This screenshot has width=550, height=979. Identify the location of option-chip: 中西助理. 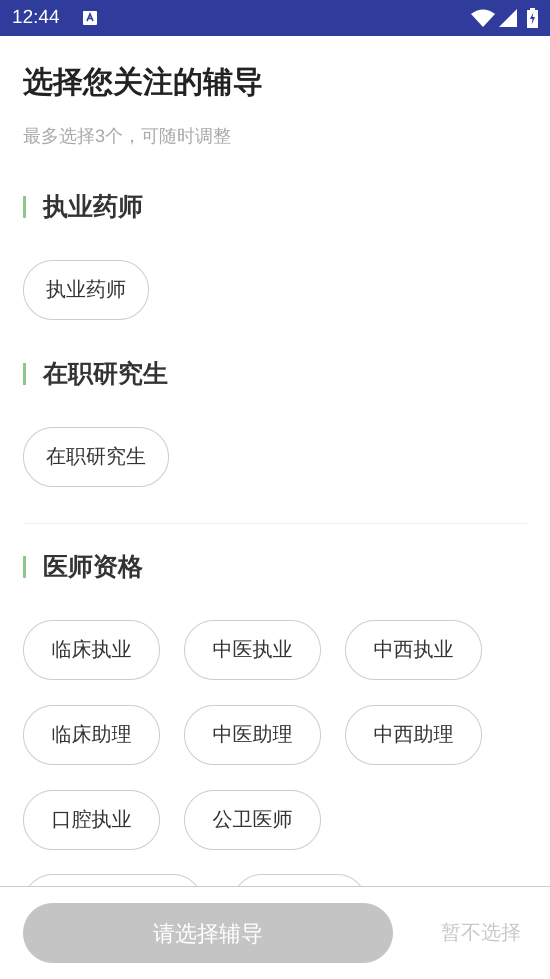
(413, 735).